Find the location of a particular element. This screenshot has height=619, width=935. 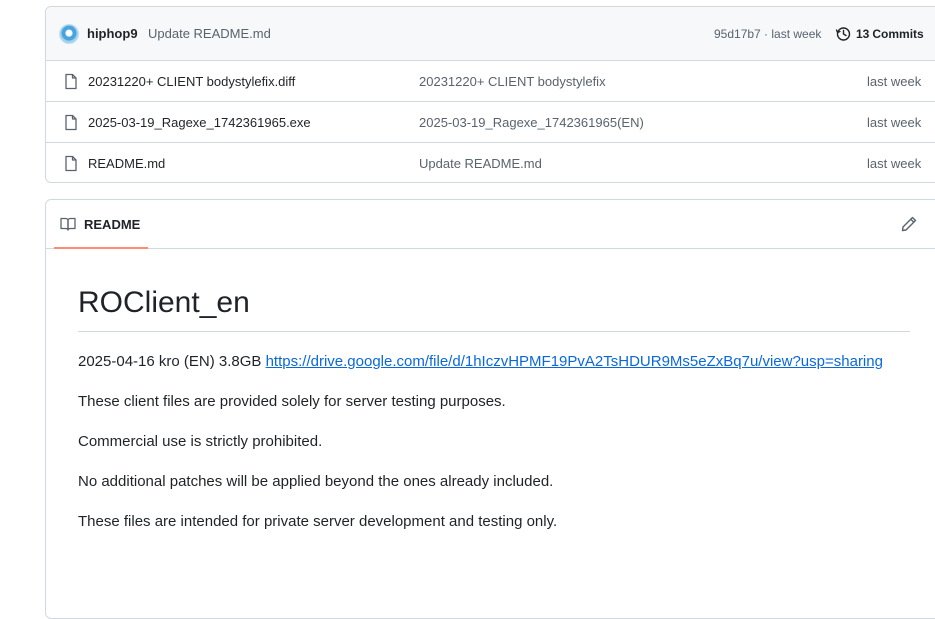

commits-label: Commits is located at coordinates (898, 34).